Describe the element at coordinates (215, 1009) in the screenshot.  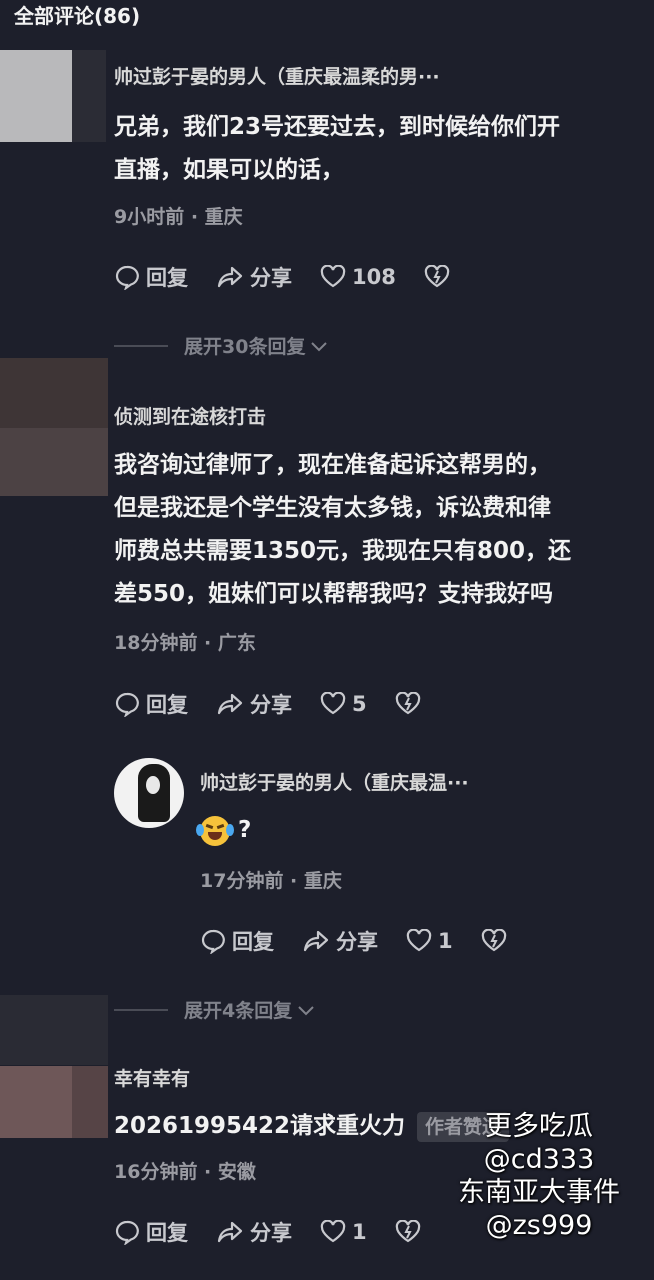
I see `expand-replies-button: 展开4条回复` at that location.